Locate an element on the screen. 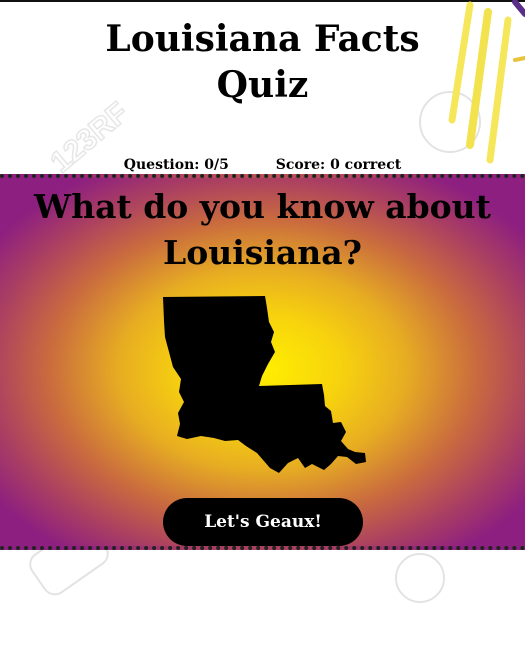 The width and height of the screenshot is (525, 657). title-line-1: Louisiana Facts is located at coordinates (262, 39).